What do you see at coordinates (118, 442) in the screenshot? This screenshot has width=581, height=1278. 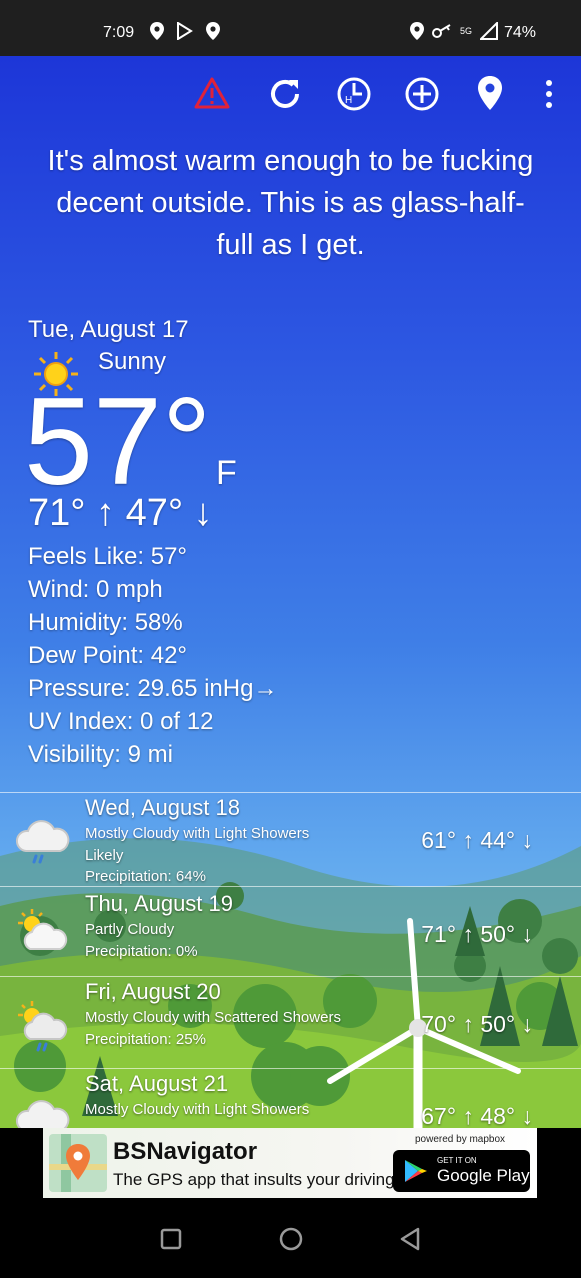 I see `current-temperature: 57°` at bounding box center [118, 442].